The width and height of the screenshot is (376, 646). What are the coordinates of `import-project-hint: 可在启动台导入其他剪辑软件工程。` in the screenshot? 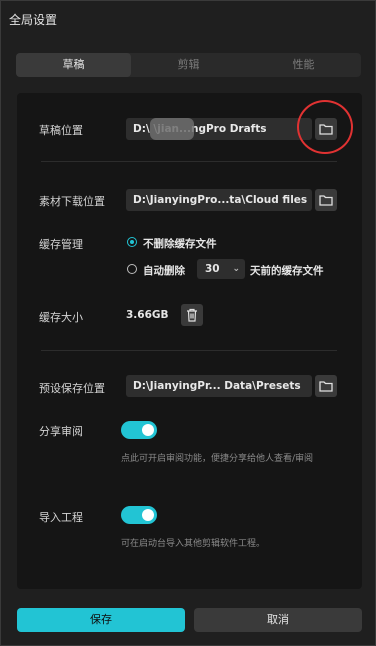 It's located at (193, 544).